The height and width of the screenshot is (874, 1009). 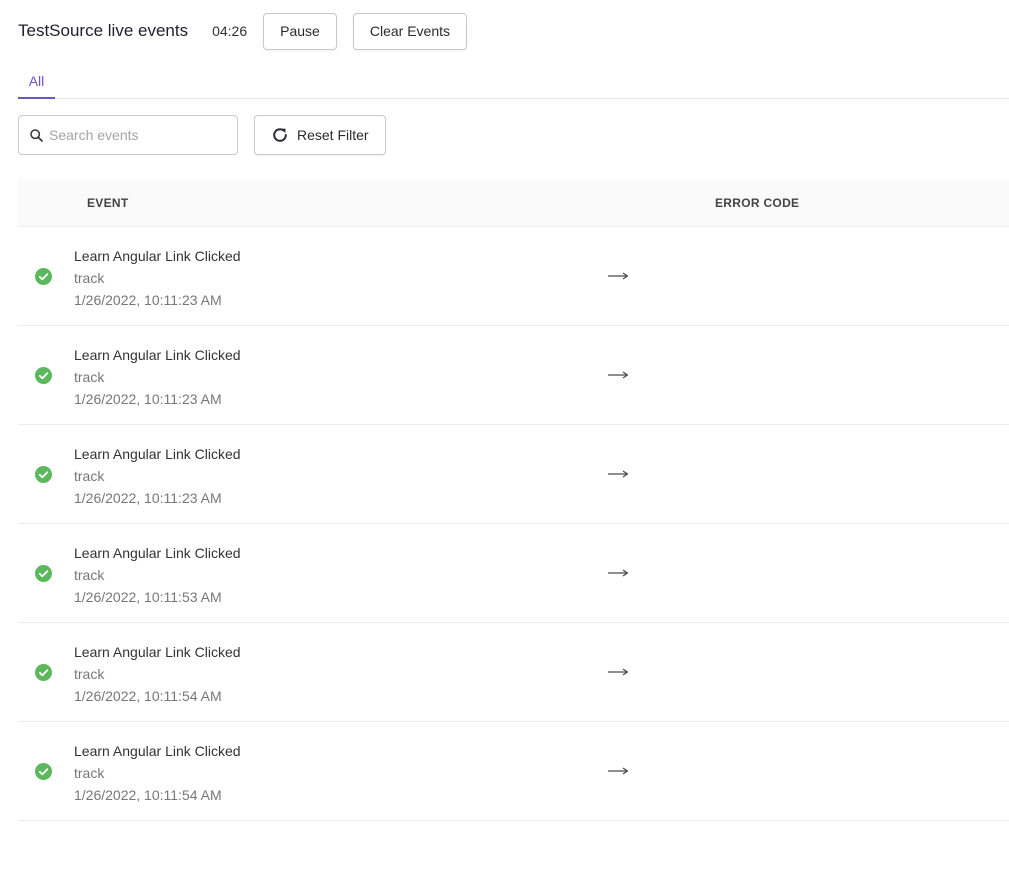 I want to click on event-timestamp: 1/26/2022, 10:11:53 AM, so click(x=148, y=597).